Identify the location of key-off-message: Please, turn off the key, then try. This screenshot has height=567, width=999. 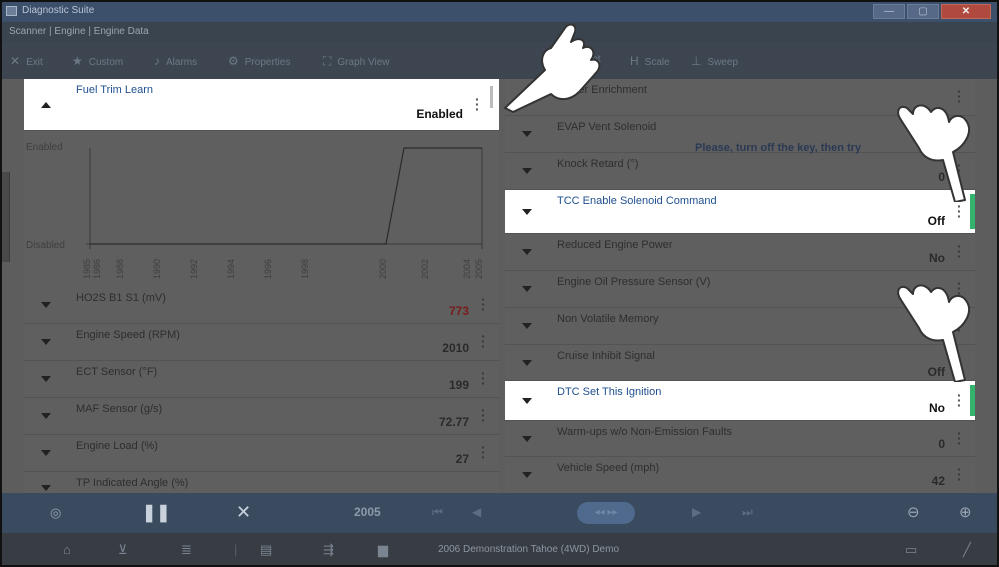
(778, 148).